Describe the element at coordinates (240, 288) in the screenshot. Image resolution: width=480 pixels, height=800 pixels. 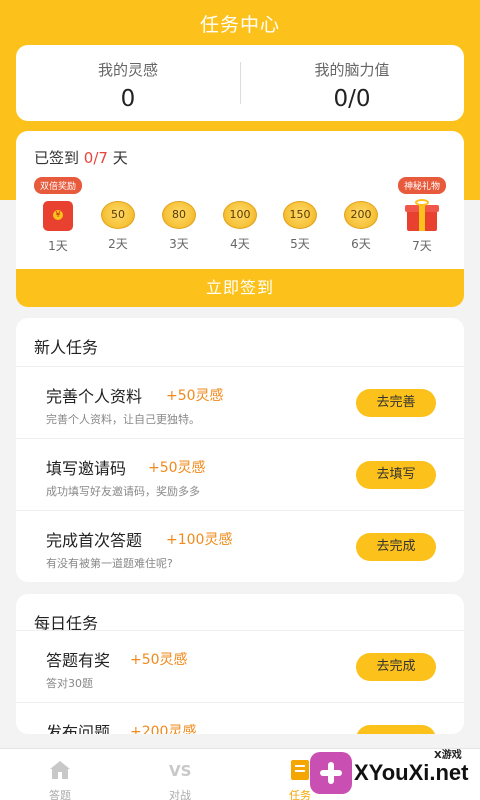
I see `signin-button: 立即签到` at that location.